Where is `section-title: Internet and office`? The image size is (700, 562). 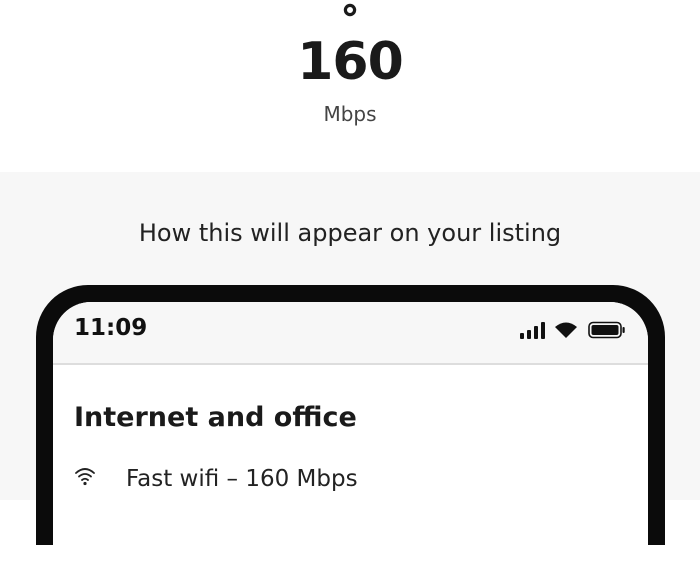
section-title: Internet and office is located at coordinates (215, 417).